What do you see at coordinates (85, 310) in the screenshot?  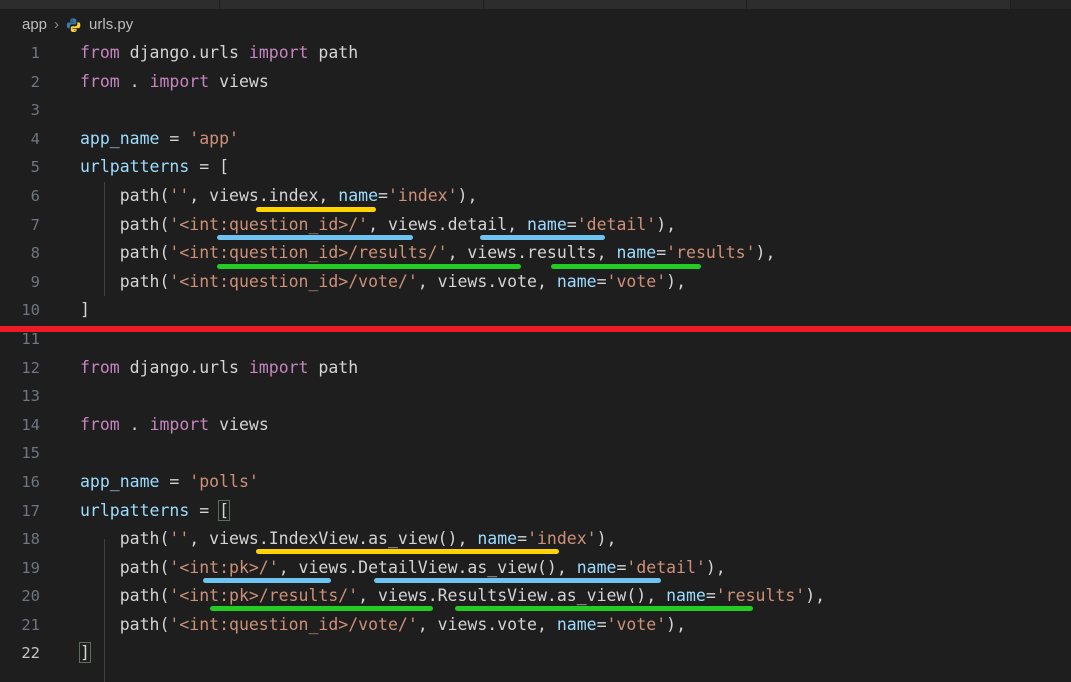 I see `code-token: ]` at bounding box center [85, 310].